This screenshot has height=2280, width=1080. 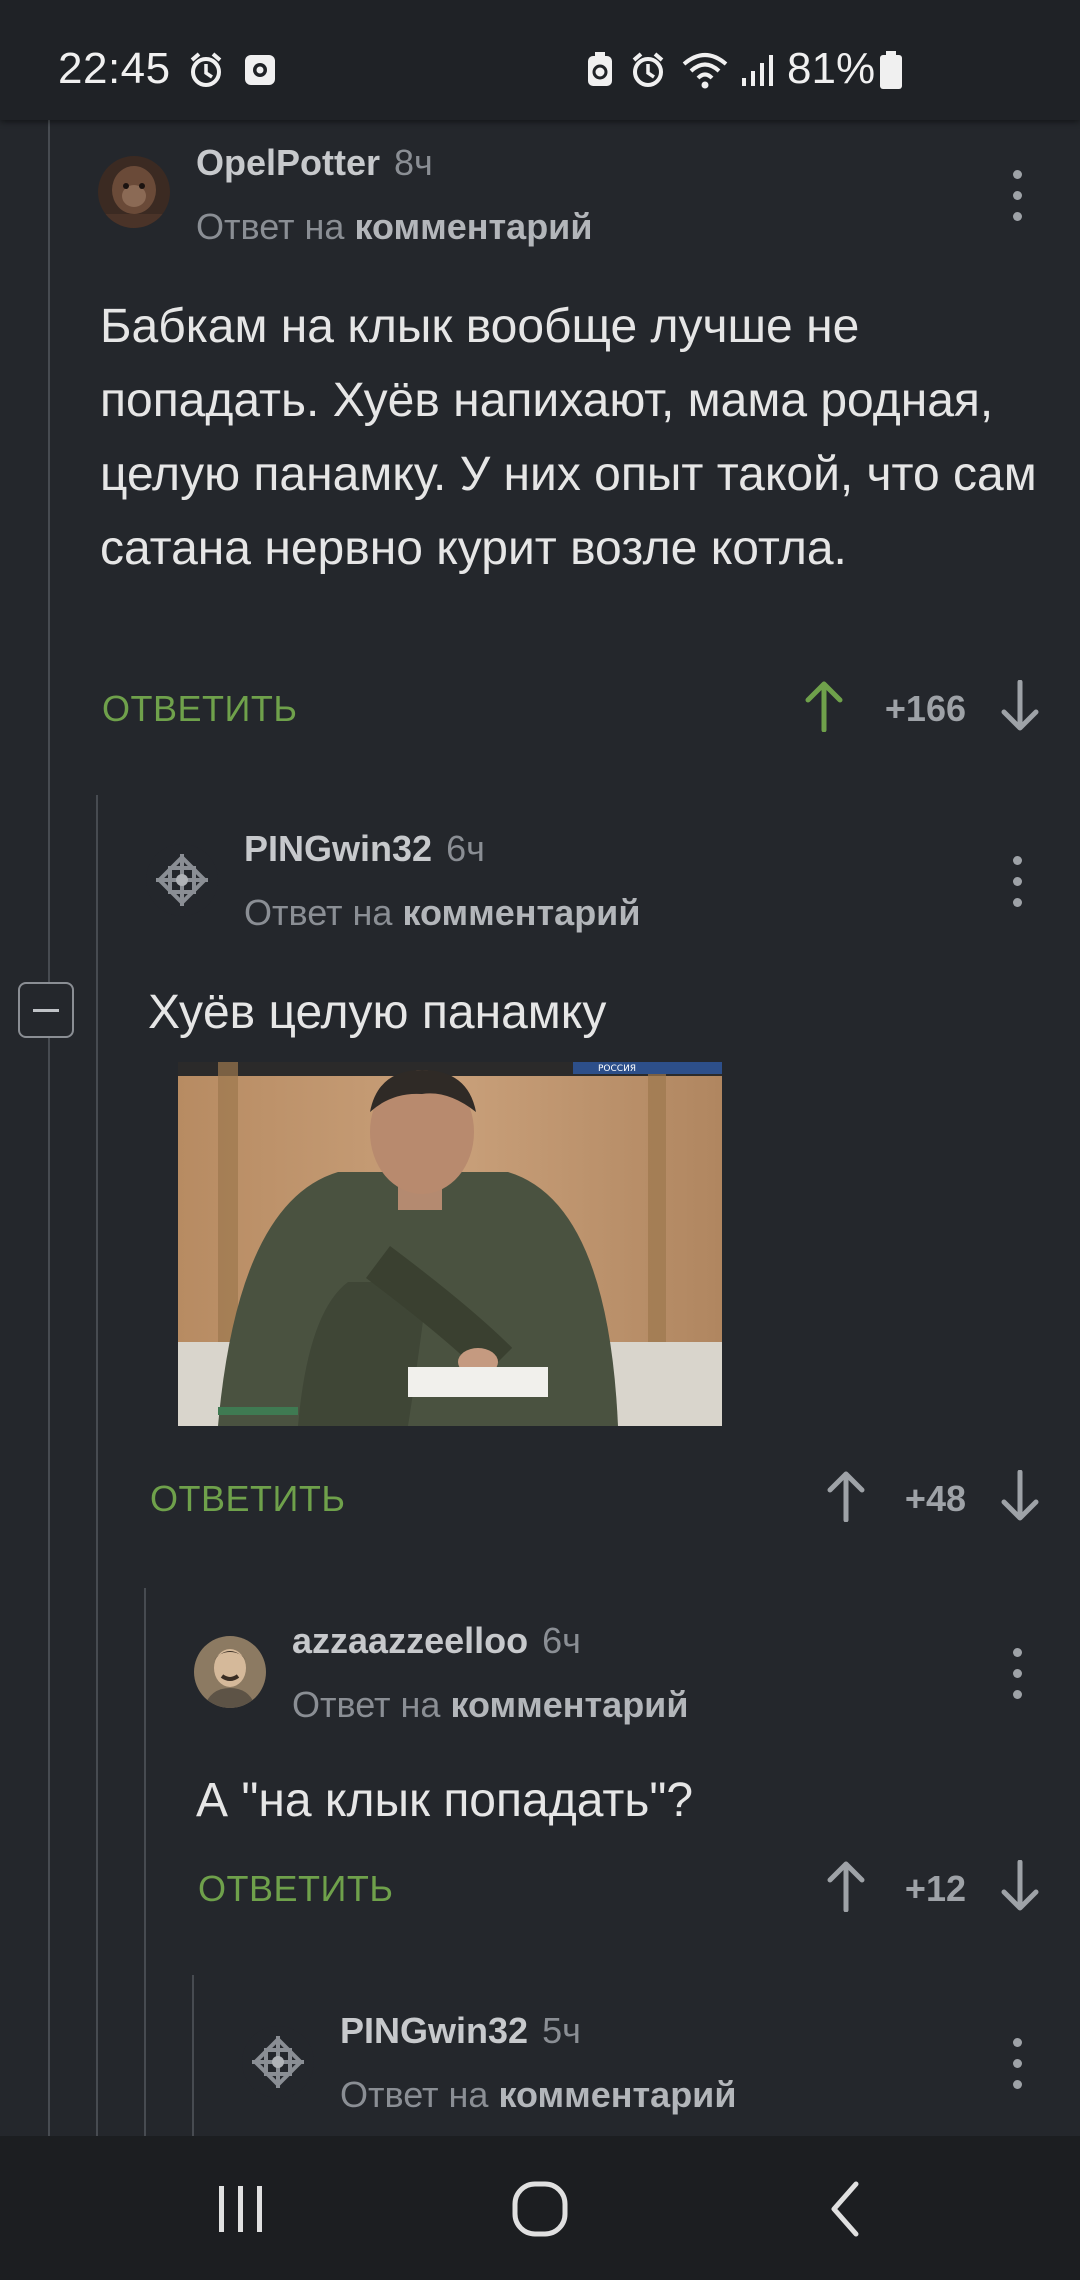 What do you see at coordinates (705, 70) in the screenshot?
I see `wifi-icon` at bounding box center [705, 70].